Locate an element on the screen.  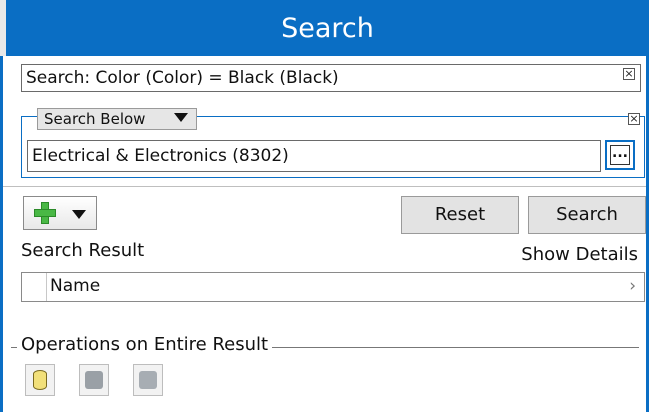
divider is located at coordinates (324, 186).